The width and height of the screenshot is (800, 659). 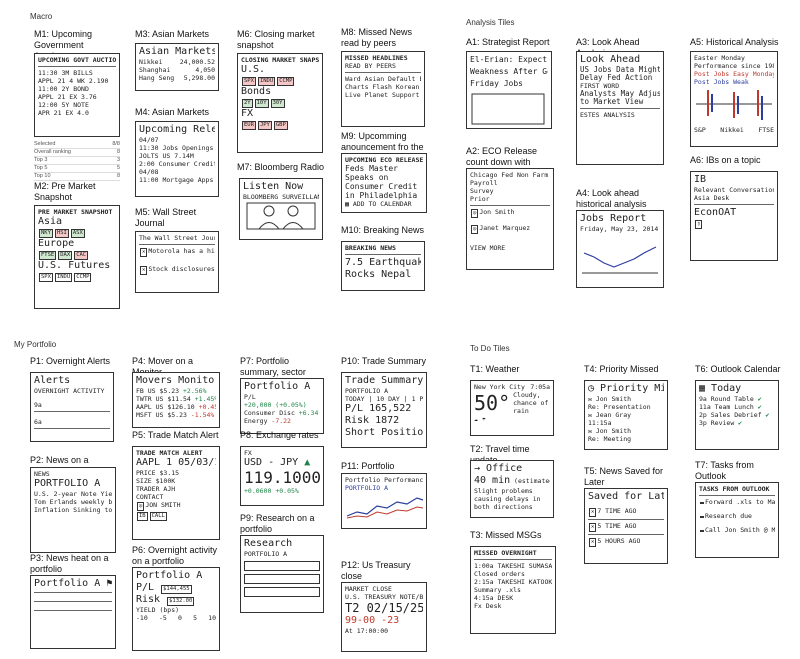 What do you see at coordinates (177, 270) in the screenshot?
I see `news-item: ✕Stock disclosures breach about $160` at bounding box center [177, 270].